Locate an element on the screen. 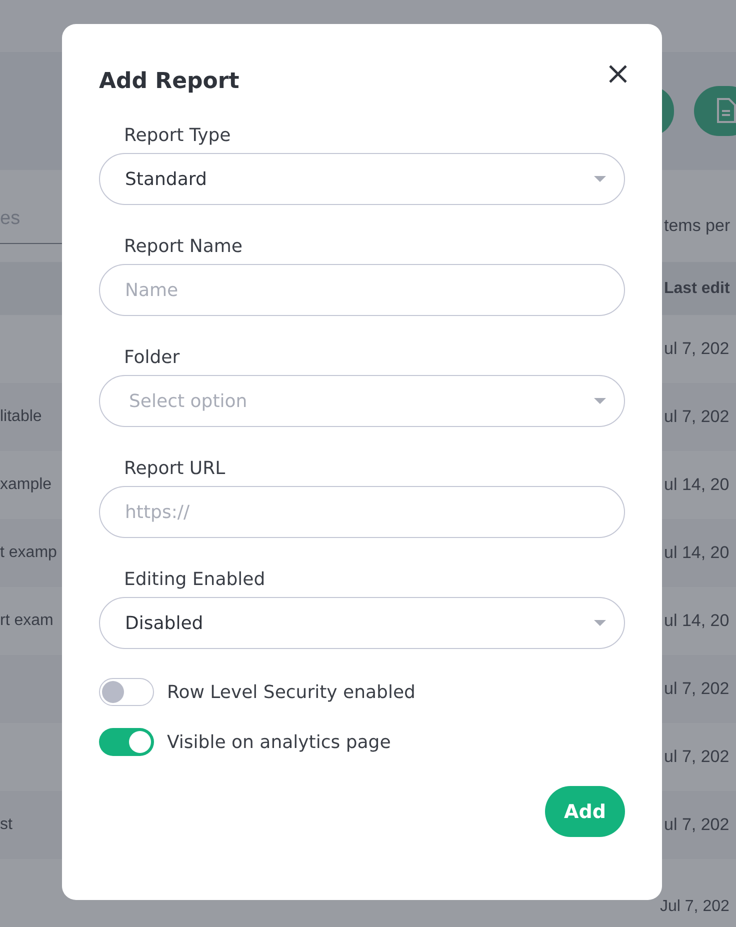  input-field: https:// is located at coordinates (362, 512).